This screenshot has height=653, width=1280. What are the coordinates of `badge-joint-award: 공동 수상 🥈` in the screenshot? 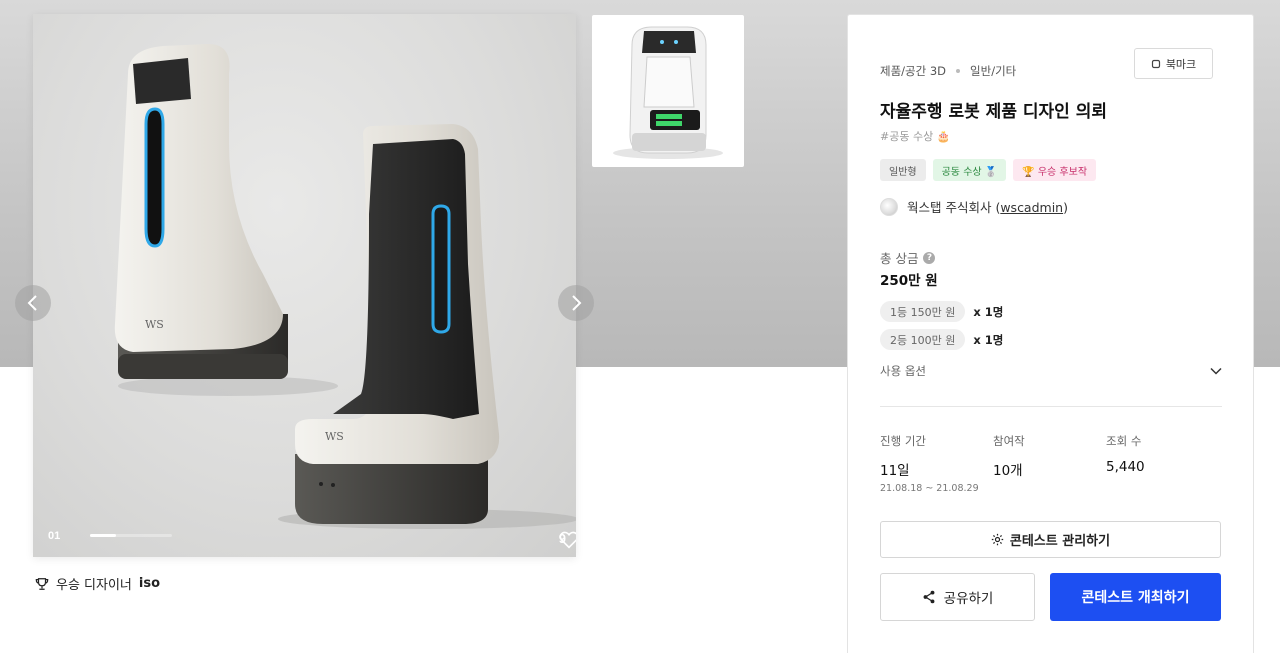 It's located at (969, 170).